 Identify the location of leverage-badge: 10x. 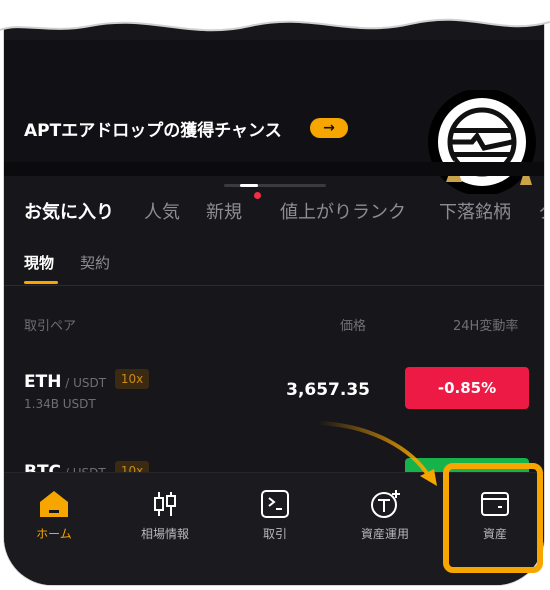
(132, 379).